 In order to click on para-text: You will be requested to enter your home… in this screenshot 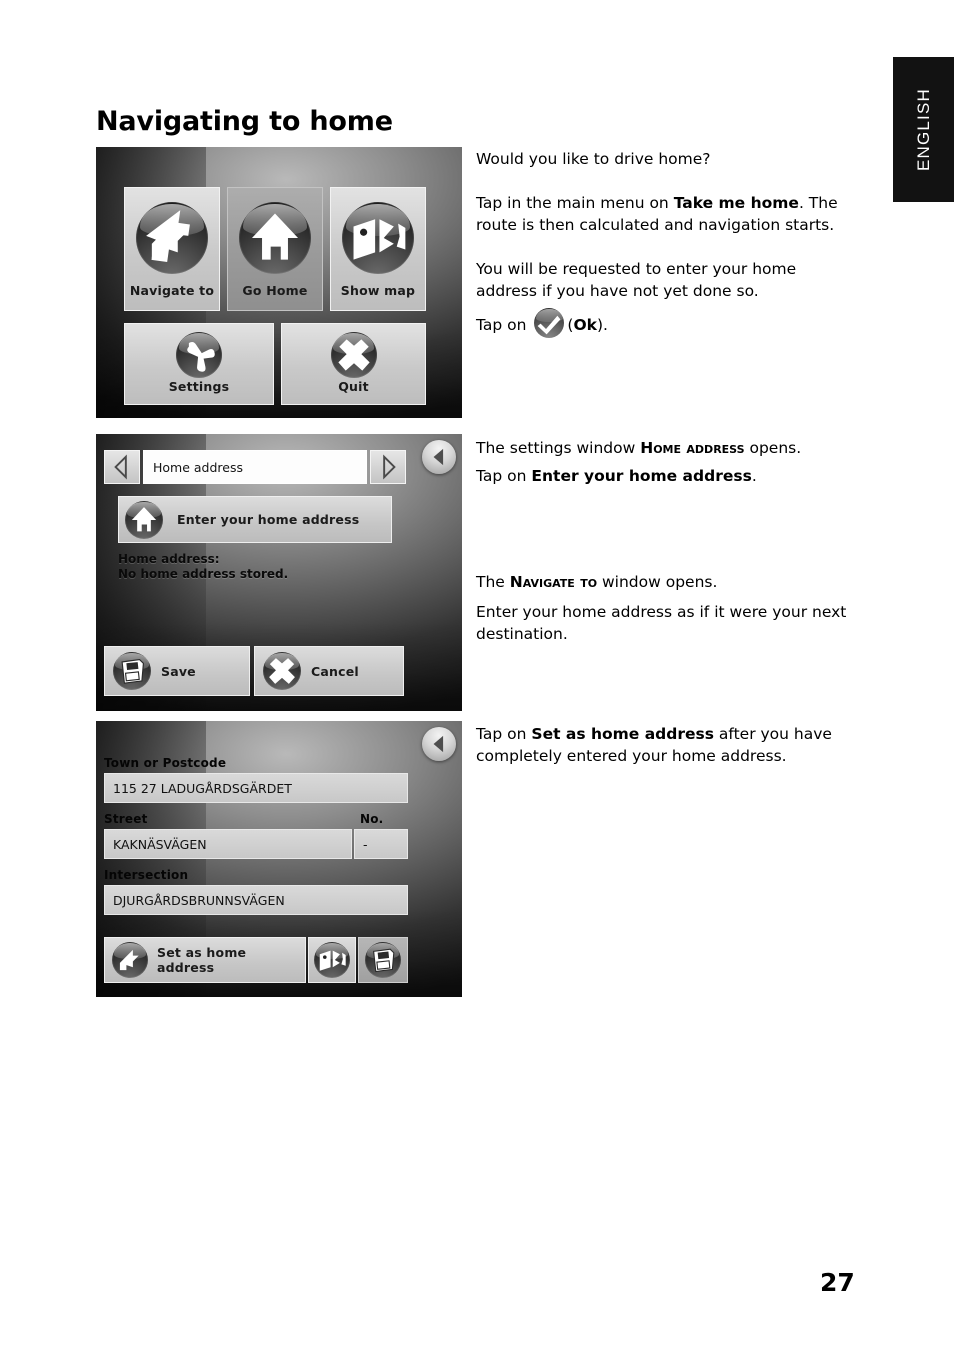, I will do `click(636, 280)`.